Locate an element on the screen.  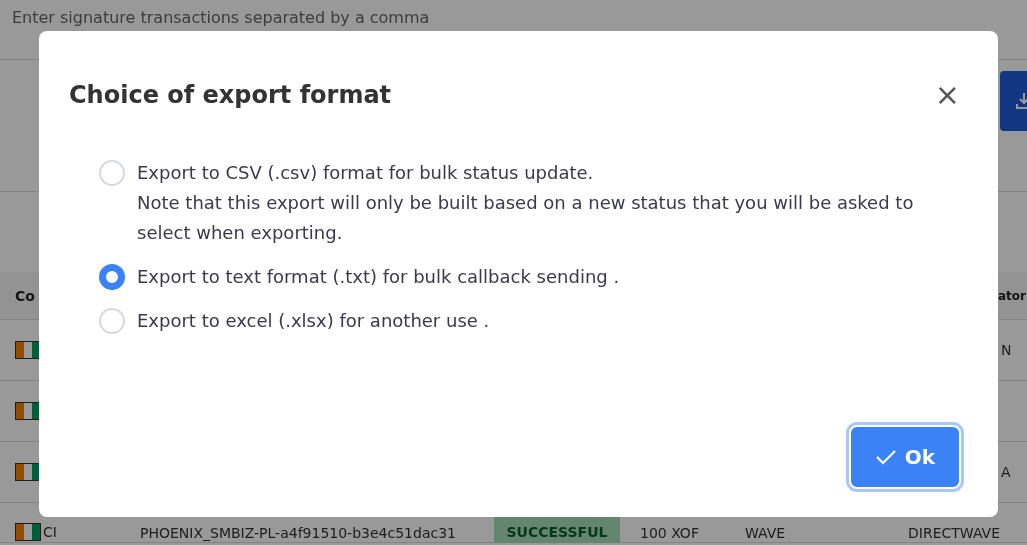
option-label: Export to CSV (.csv) format for bulk status update. is located at coordinates (366, 173).